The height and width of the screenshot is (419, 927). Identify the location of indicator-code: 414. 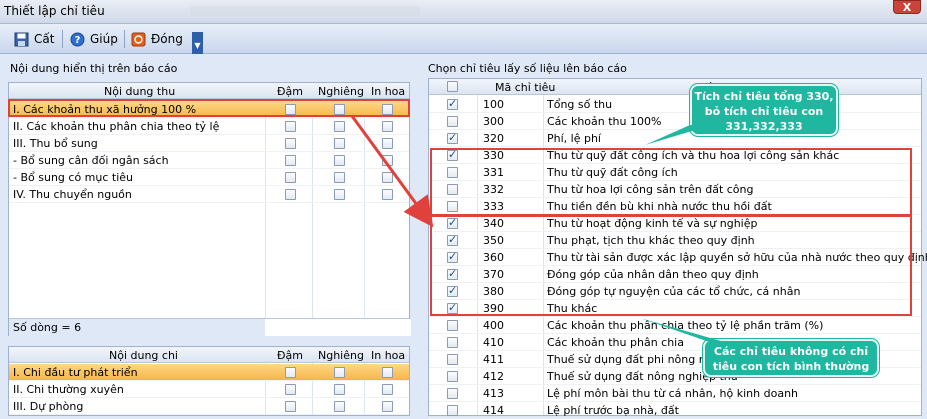
(493, 410).